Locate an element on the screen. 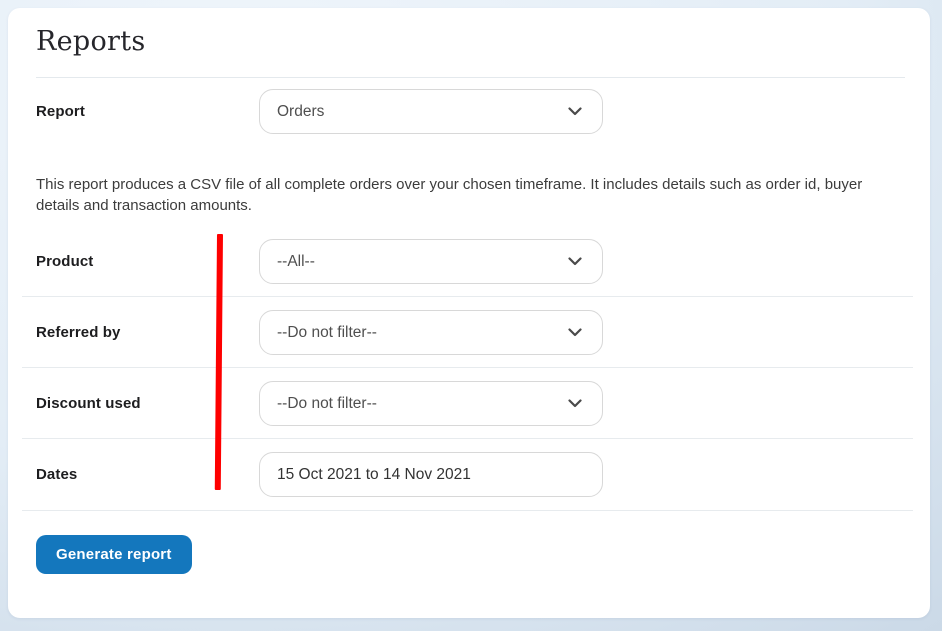 The image size is (942, 631). product-select: --All-- is located at coordinates (431, 261).